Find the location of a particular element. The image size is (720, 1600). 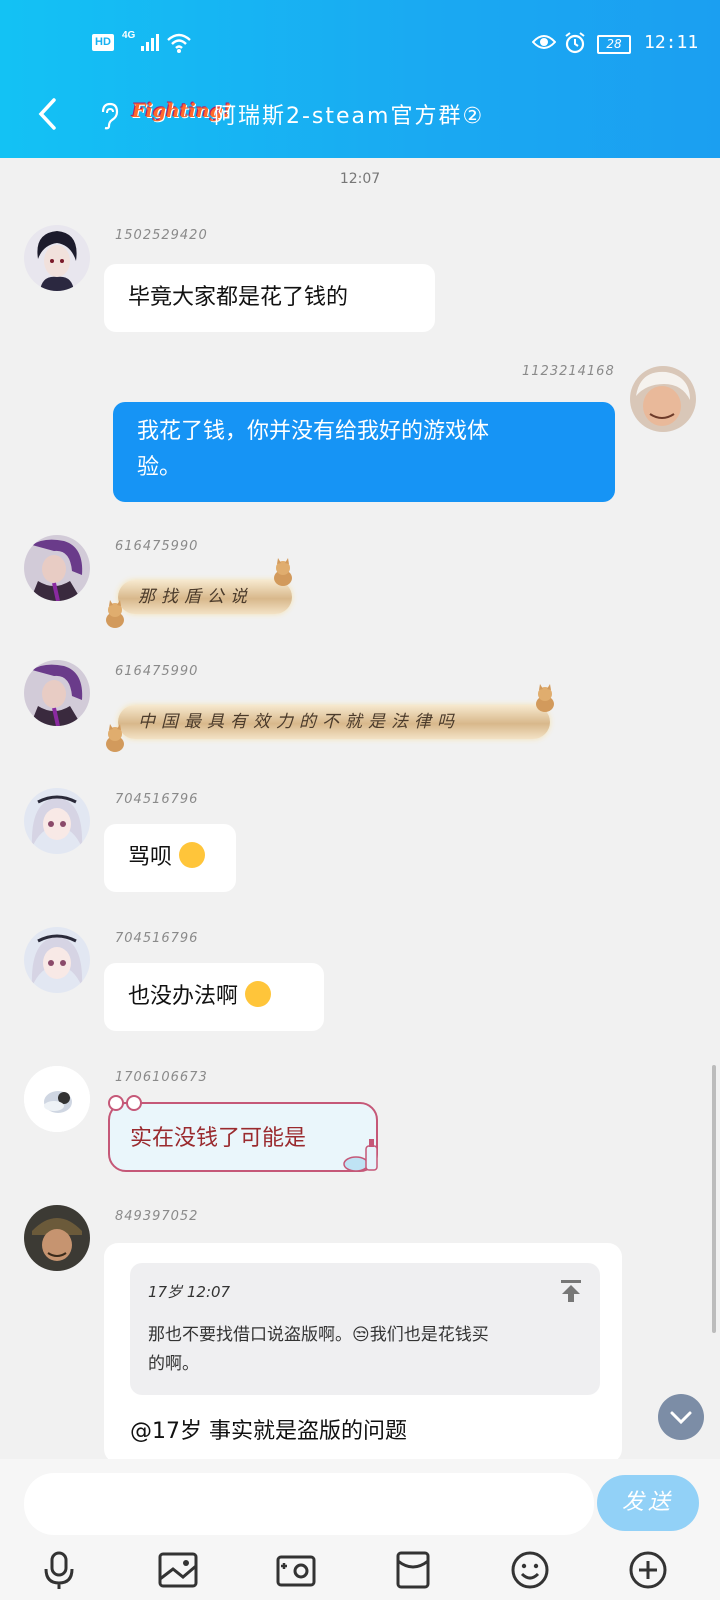

quoted-text: 那也不要找借口说盗版啊。😒我们也是花钱买 的啊。 is located at coordinates (363, 1350).